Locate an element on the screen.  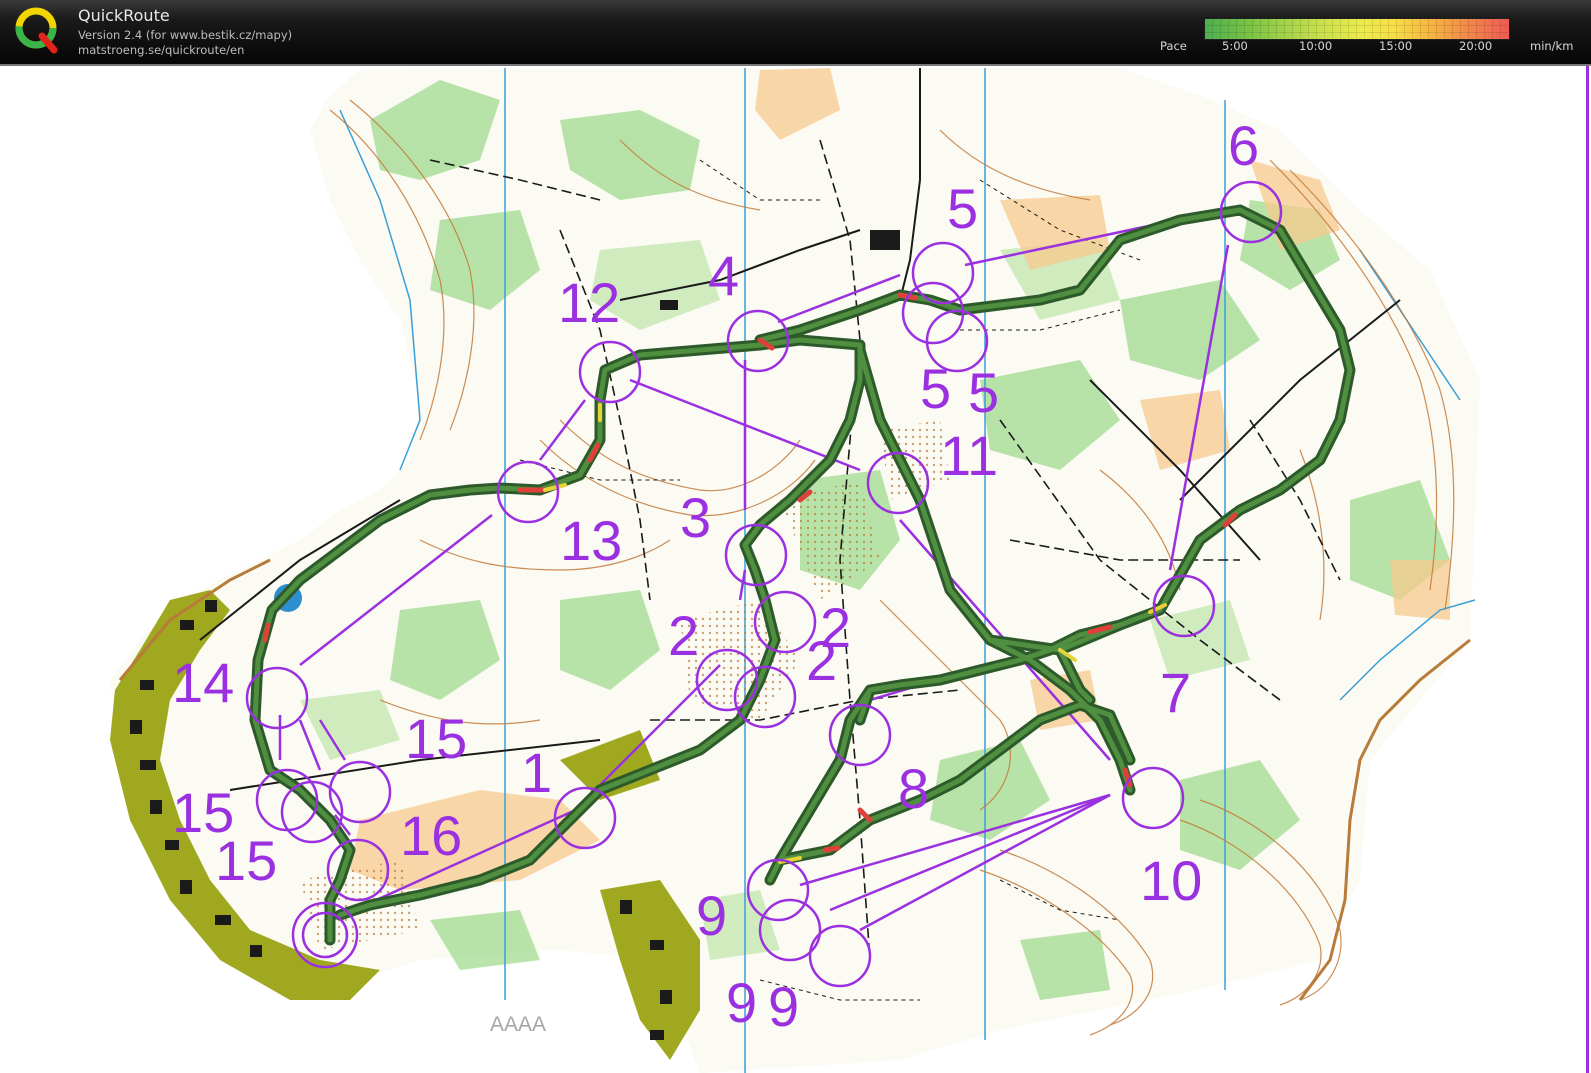
control-number: 16 is located at coordinates (431, 835).